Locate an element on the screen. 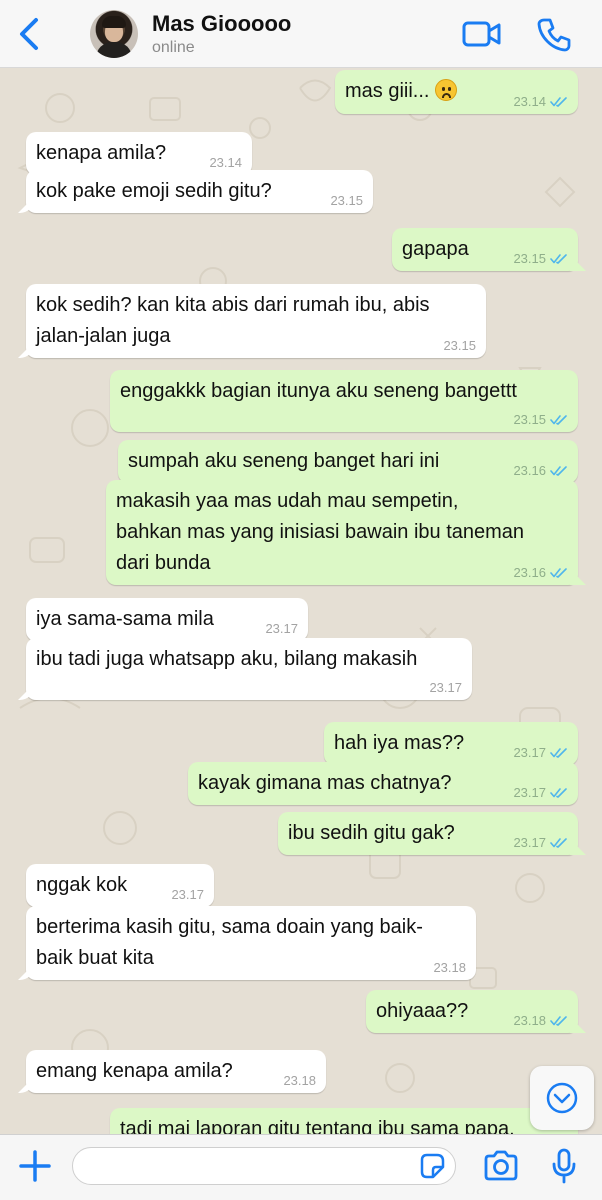  chat-header: Mas Giooooo online is located at coordinates (301, 34).